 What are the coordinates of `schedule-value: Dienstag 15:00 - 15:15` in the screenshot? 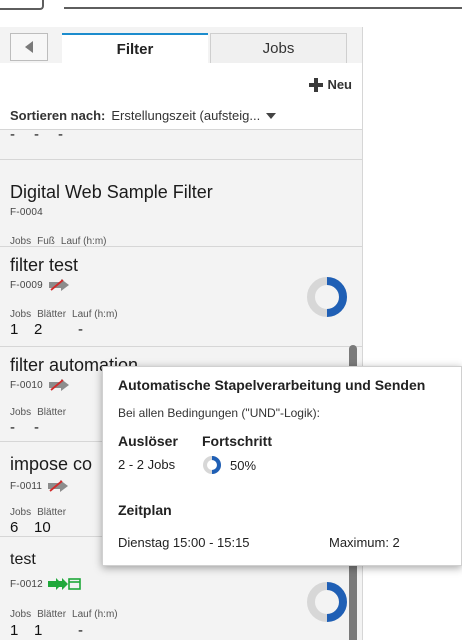 It's located at (184, 542).